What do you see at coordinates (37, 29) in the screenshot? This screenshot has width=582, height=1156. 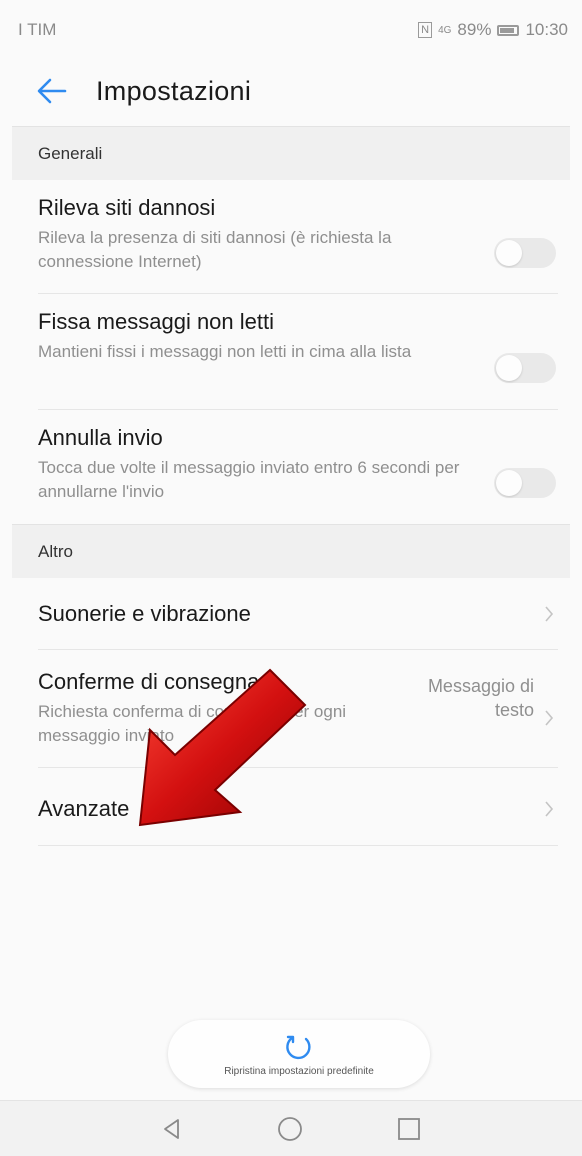 I see `carrier-label: I TIM` at bounding box center [37, 29].